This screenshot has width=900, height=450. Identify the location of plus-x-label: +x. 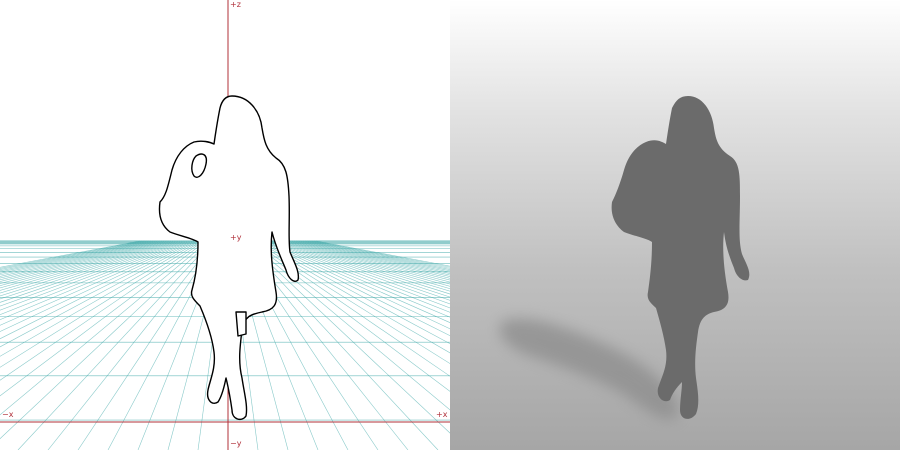
(442, 414).